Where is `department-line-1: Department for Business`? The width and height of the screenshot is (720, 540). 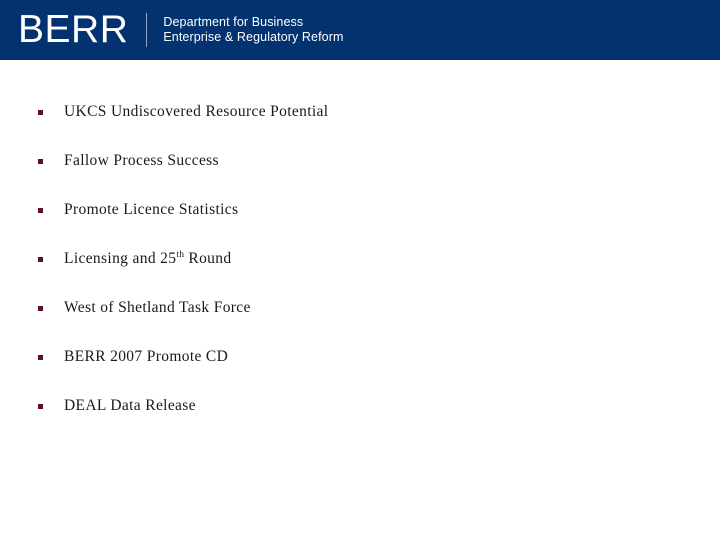
department-line-1: Department for Business is located at coordinates (233, 22).